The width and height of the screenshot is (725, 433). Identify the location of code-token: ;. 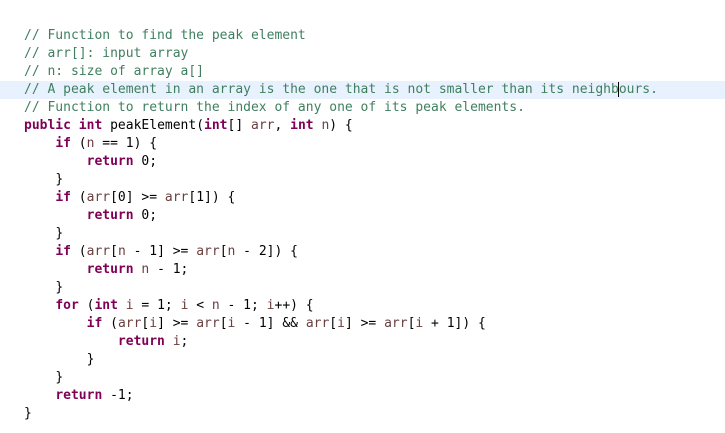
(184, 341).